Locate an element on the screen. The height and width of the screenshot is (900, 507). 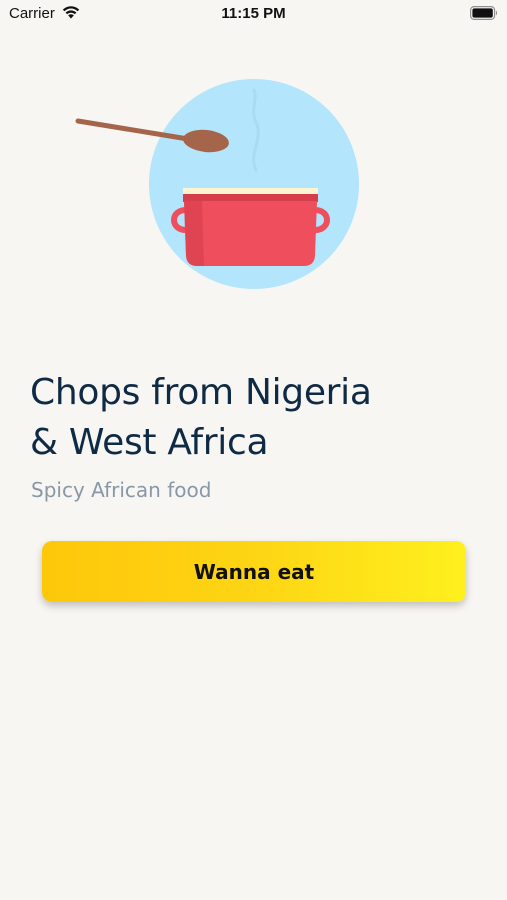
title-line-1: Chops from Nigeria is located at coordinates (201, 392).